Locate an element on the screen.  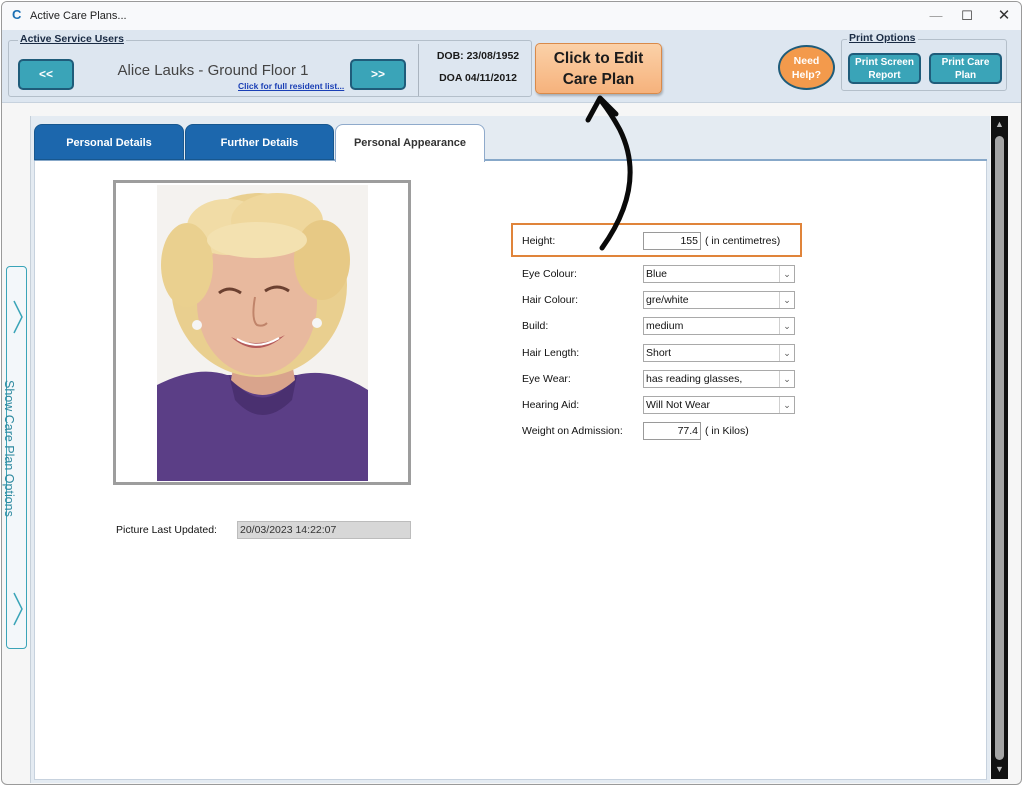
annotation-arrow-icon is located at coordinates (609, 173).